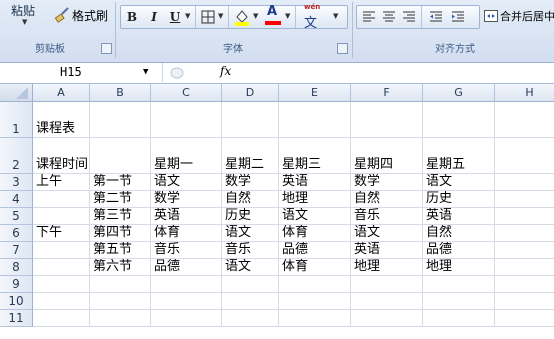 The width and height of the screenshot is (554, 339). Describe the element at coordinates (524, 120) in the screenshot. I see `cell-H1` at that location.